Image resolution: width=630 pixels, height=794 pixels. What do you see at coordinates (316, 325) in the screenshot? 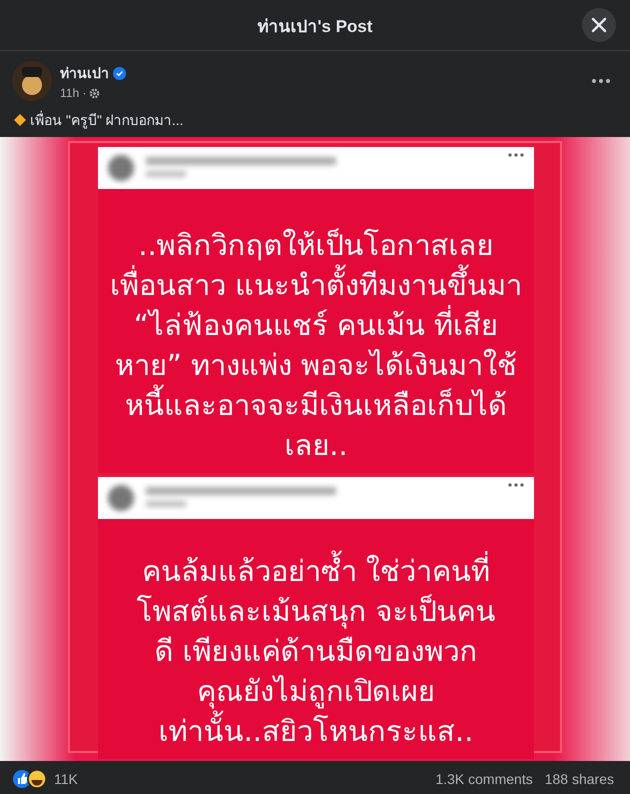
I see `quote-text: “ไล่ฟ้องคนแชร์ คนเม้น ที่เสีย` at bounding box center [316, 325].